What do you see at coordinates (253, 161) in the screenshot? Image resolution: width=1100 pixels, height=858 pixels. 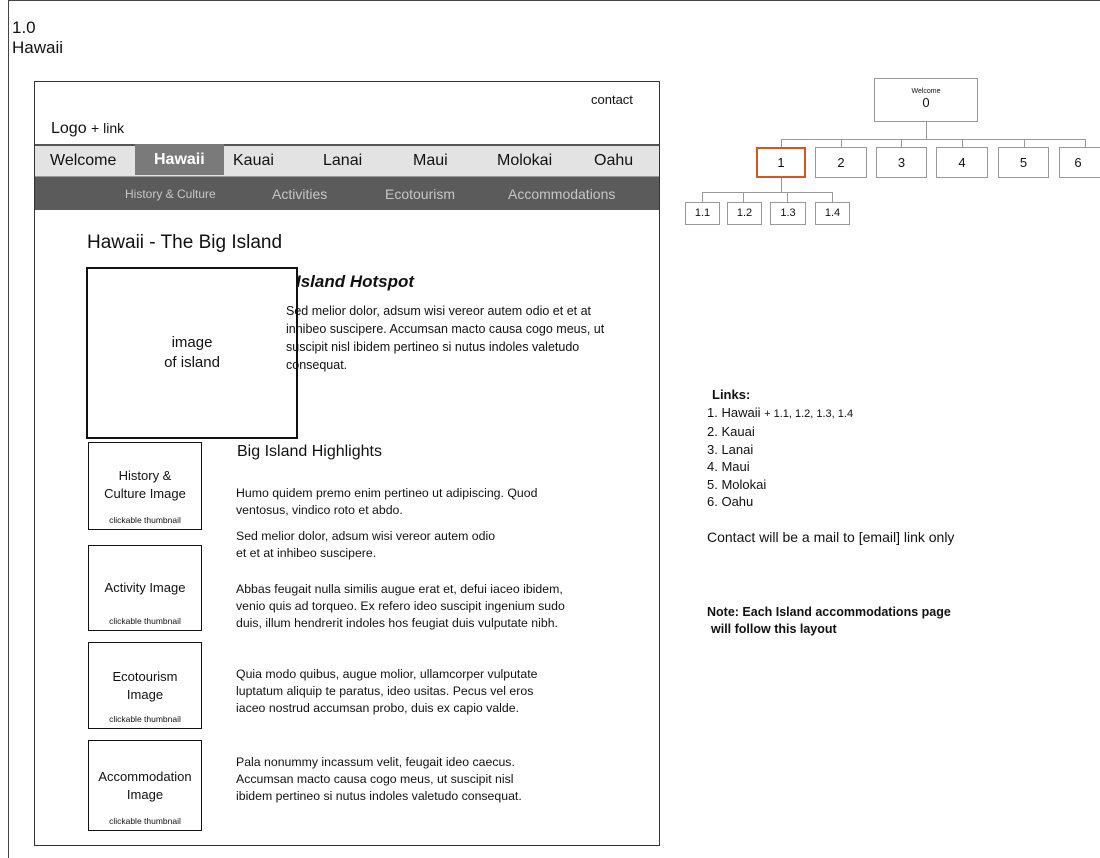 I see `nav-item-kauai: Kauai` at bounding box center [253, 161].